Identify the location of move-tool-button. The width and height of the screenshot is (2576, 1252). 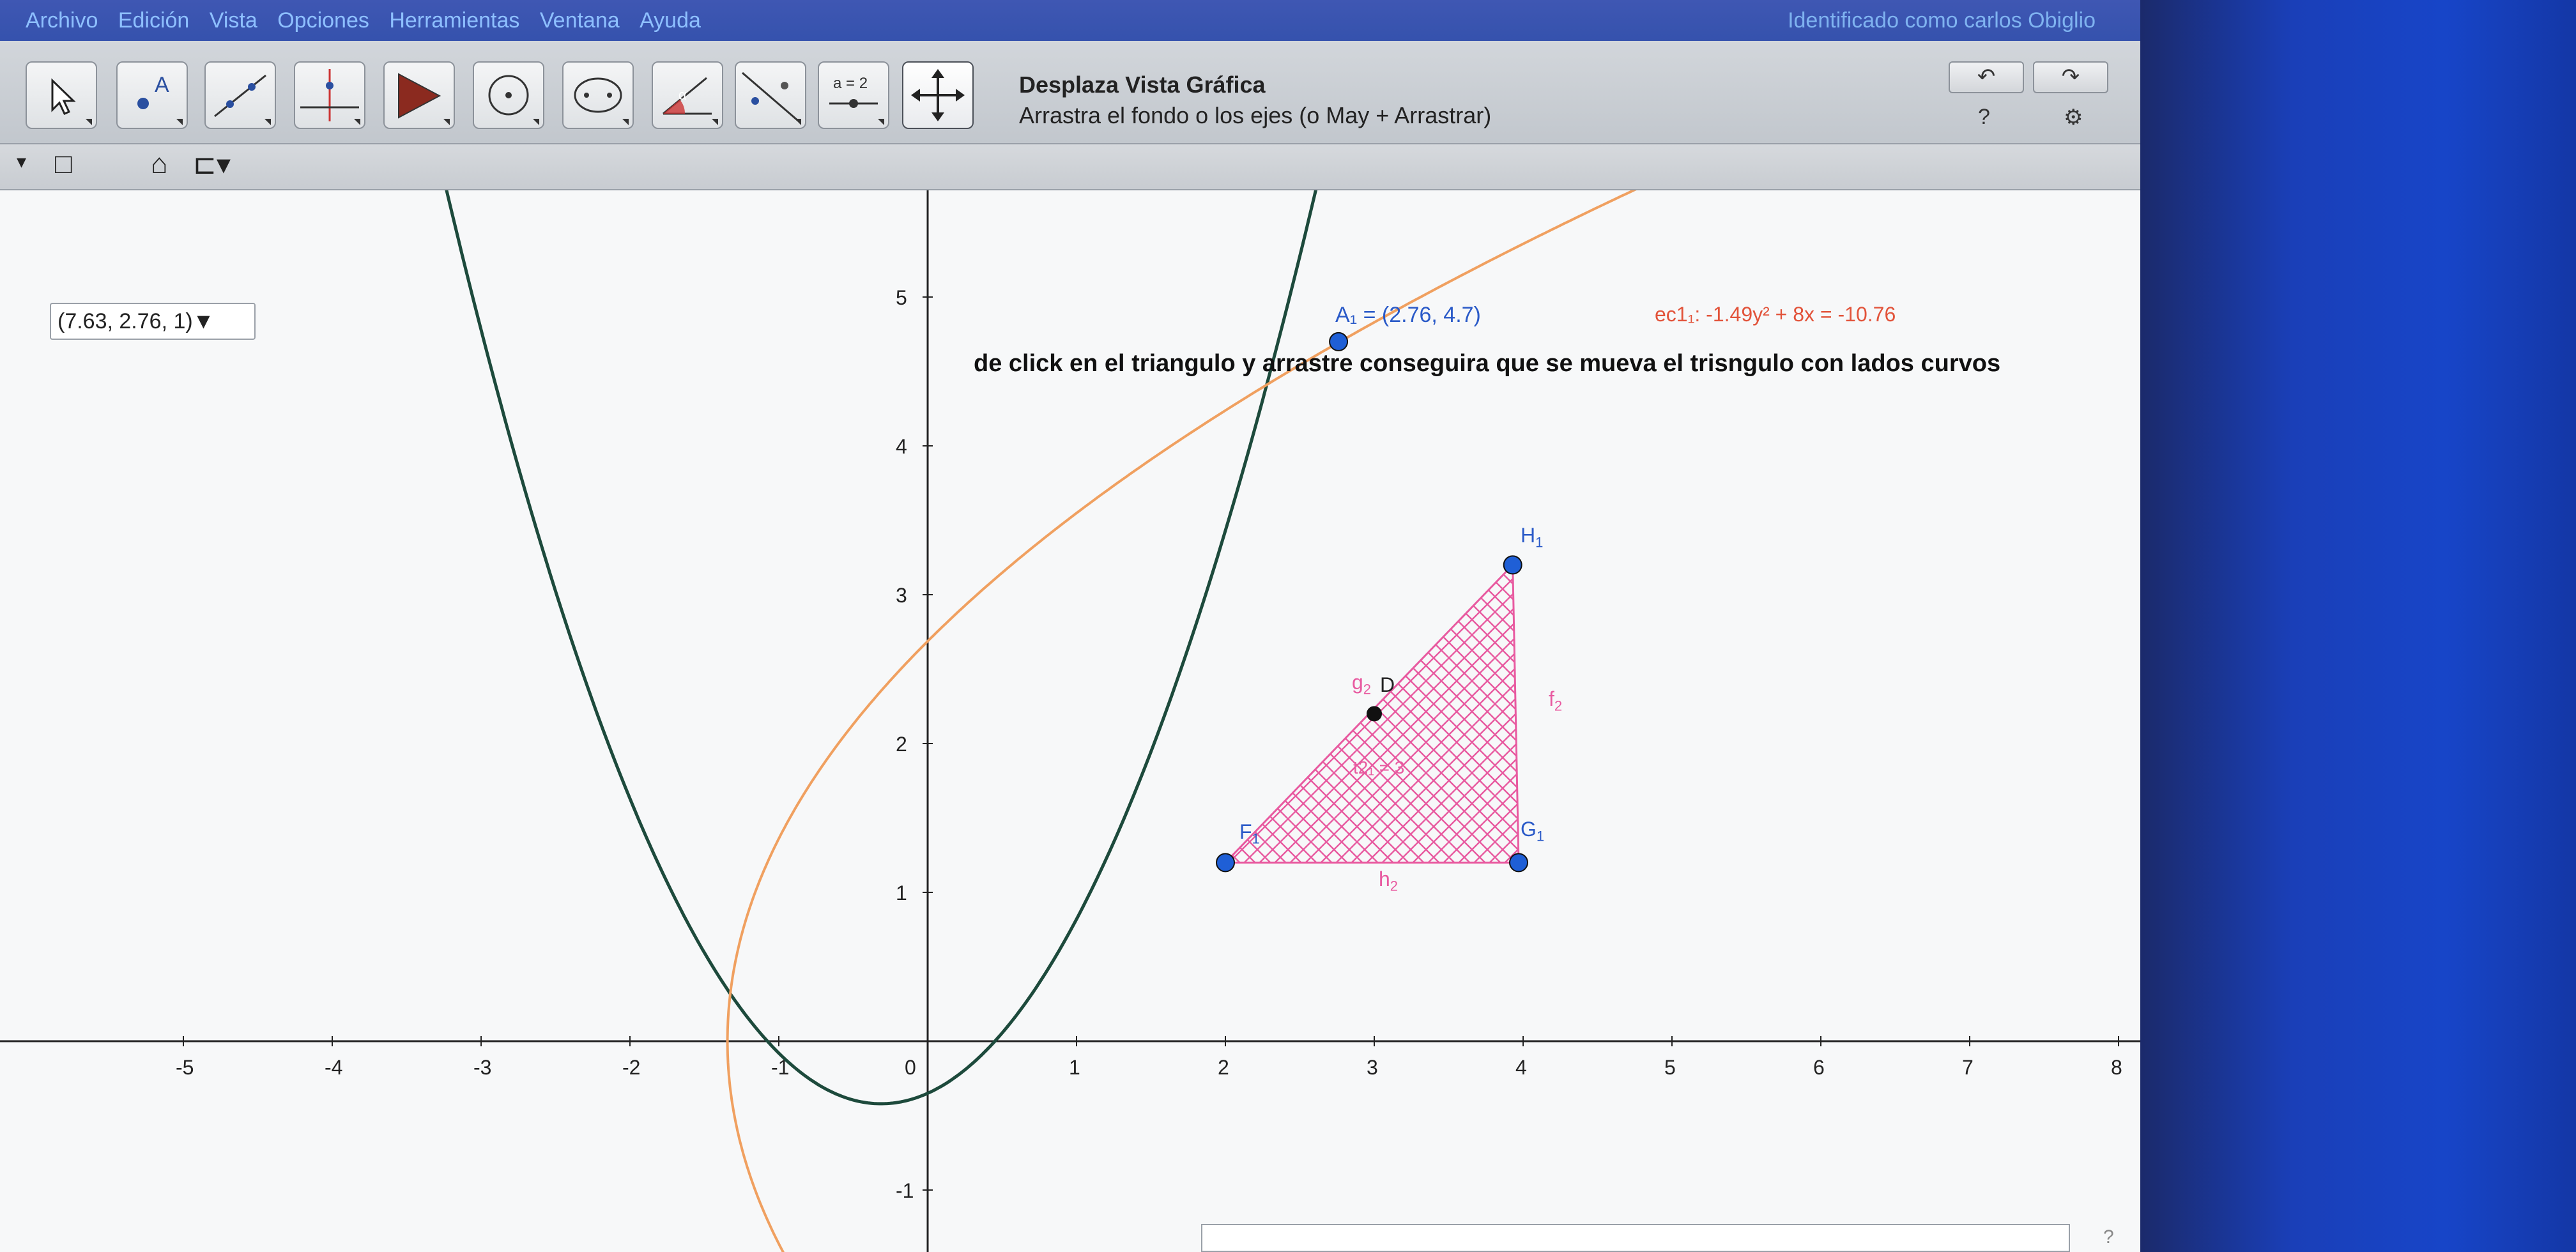
(61, 95).